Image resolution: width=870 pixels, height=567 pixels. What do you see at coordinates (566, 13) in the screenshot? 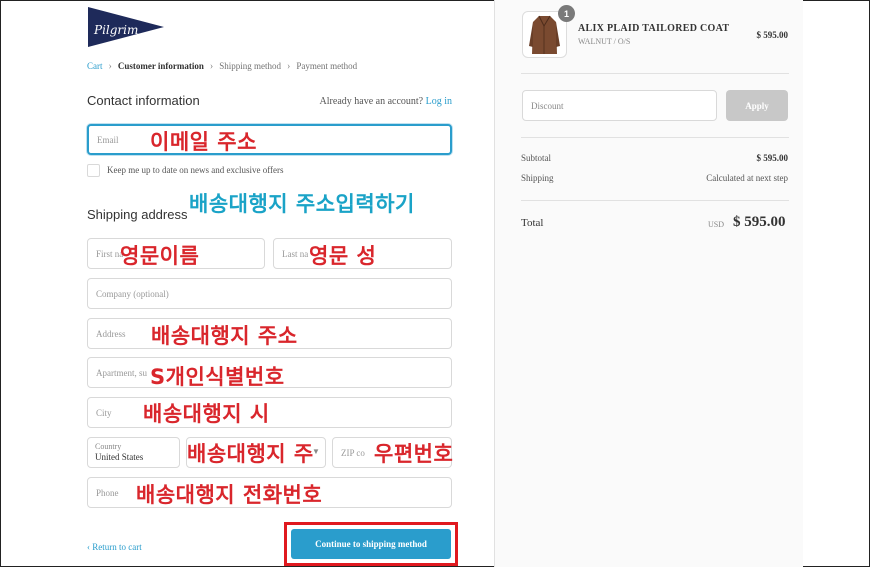
I see `item-count-badge: 1` at bounding box center [566, 13].